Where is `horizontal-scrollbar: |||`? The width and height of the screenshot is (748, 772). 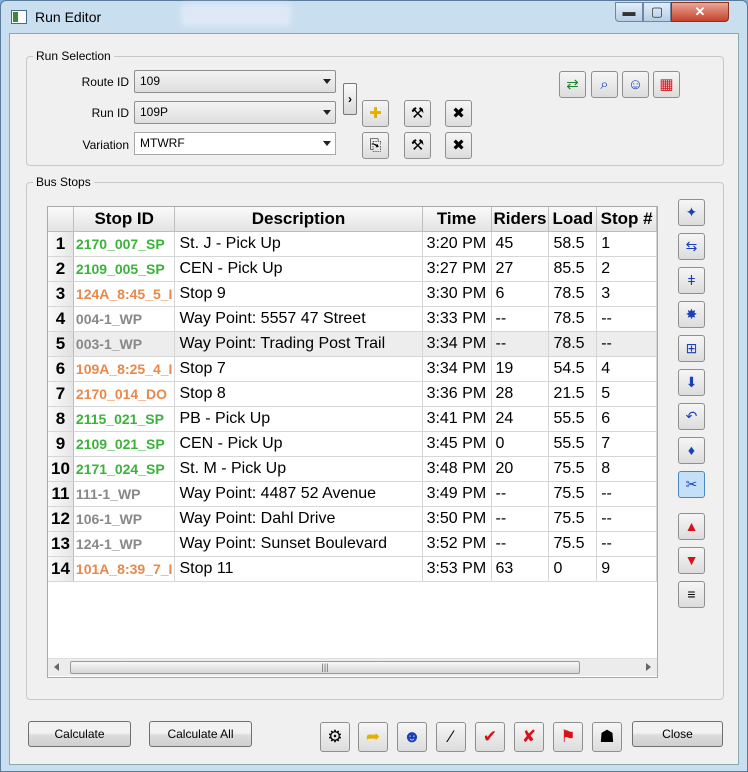 horizontal-scrollbar: ||| is located at coordinates (352, 667).